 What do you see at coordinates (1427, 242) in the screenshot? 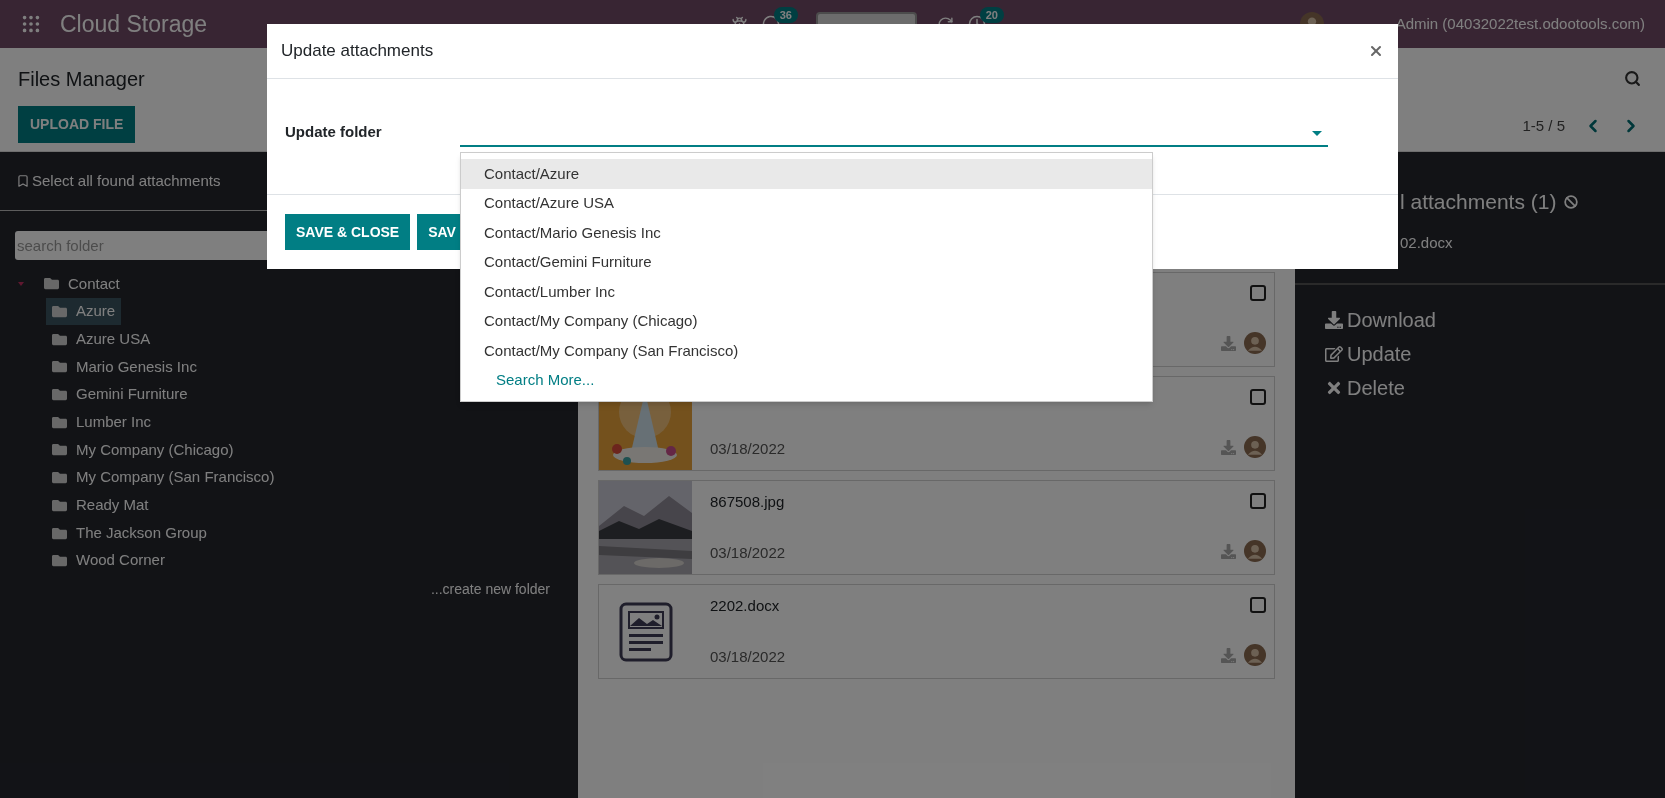
I see `selected-file-name: 02.docx` at bounding box center [1427, 242].